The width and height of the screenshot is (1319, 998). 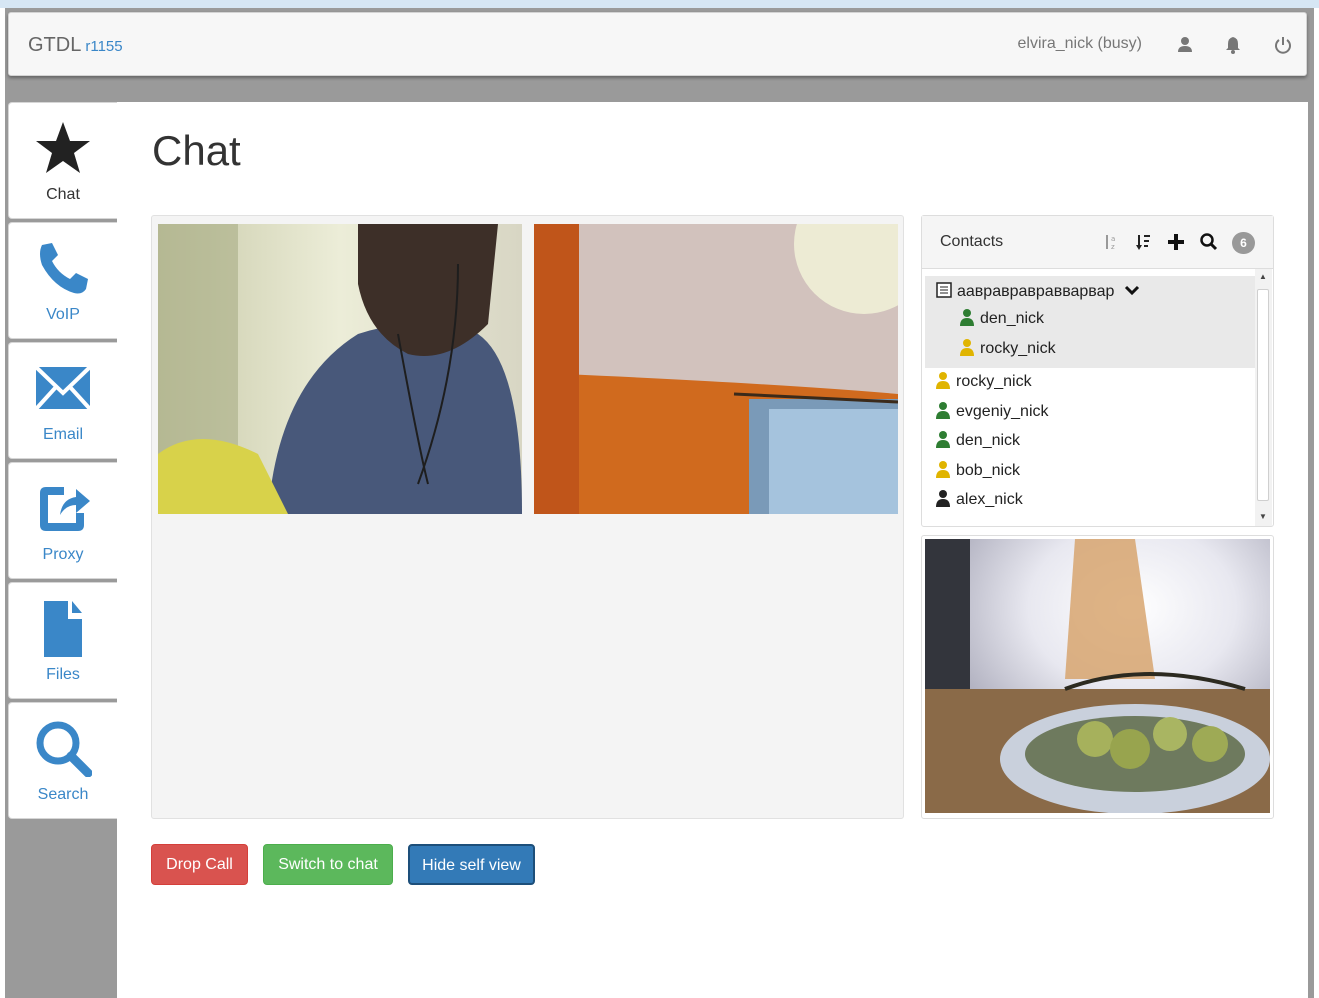 I want to click on chevron-down-icon, so click(x=1132, y=290).